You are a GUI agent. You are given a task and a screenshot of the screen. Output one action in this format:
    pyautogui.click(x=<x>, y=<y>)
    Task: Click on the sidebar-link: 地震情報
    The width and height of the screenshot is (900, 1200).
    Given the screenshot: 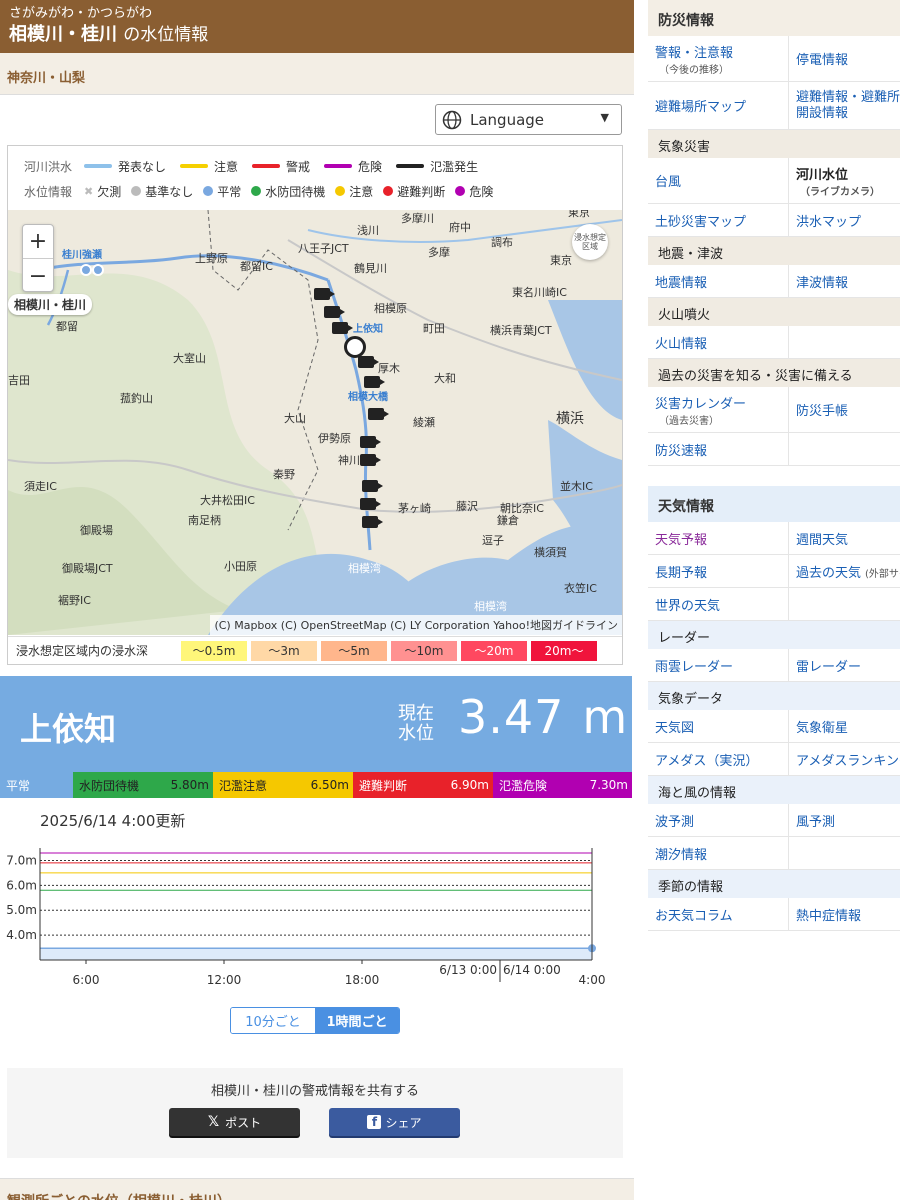 What is the action you would take?
    pyautogui.click(x=718, y=281)
    